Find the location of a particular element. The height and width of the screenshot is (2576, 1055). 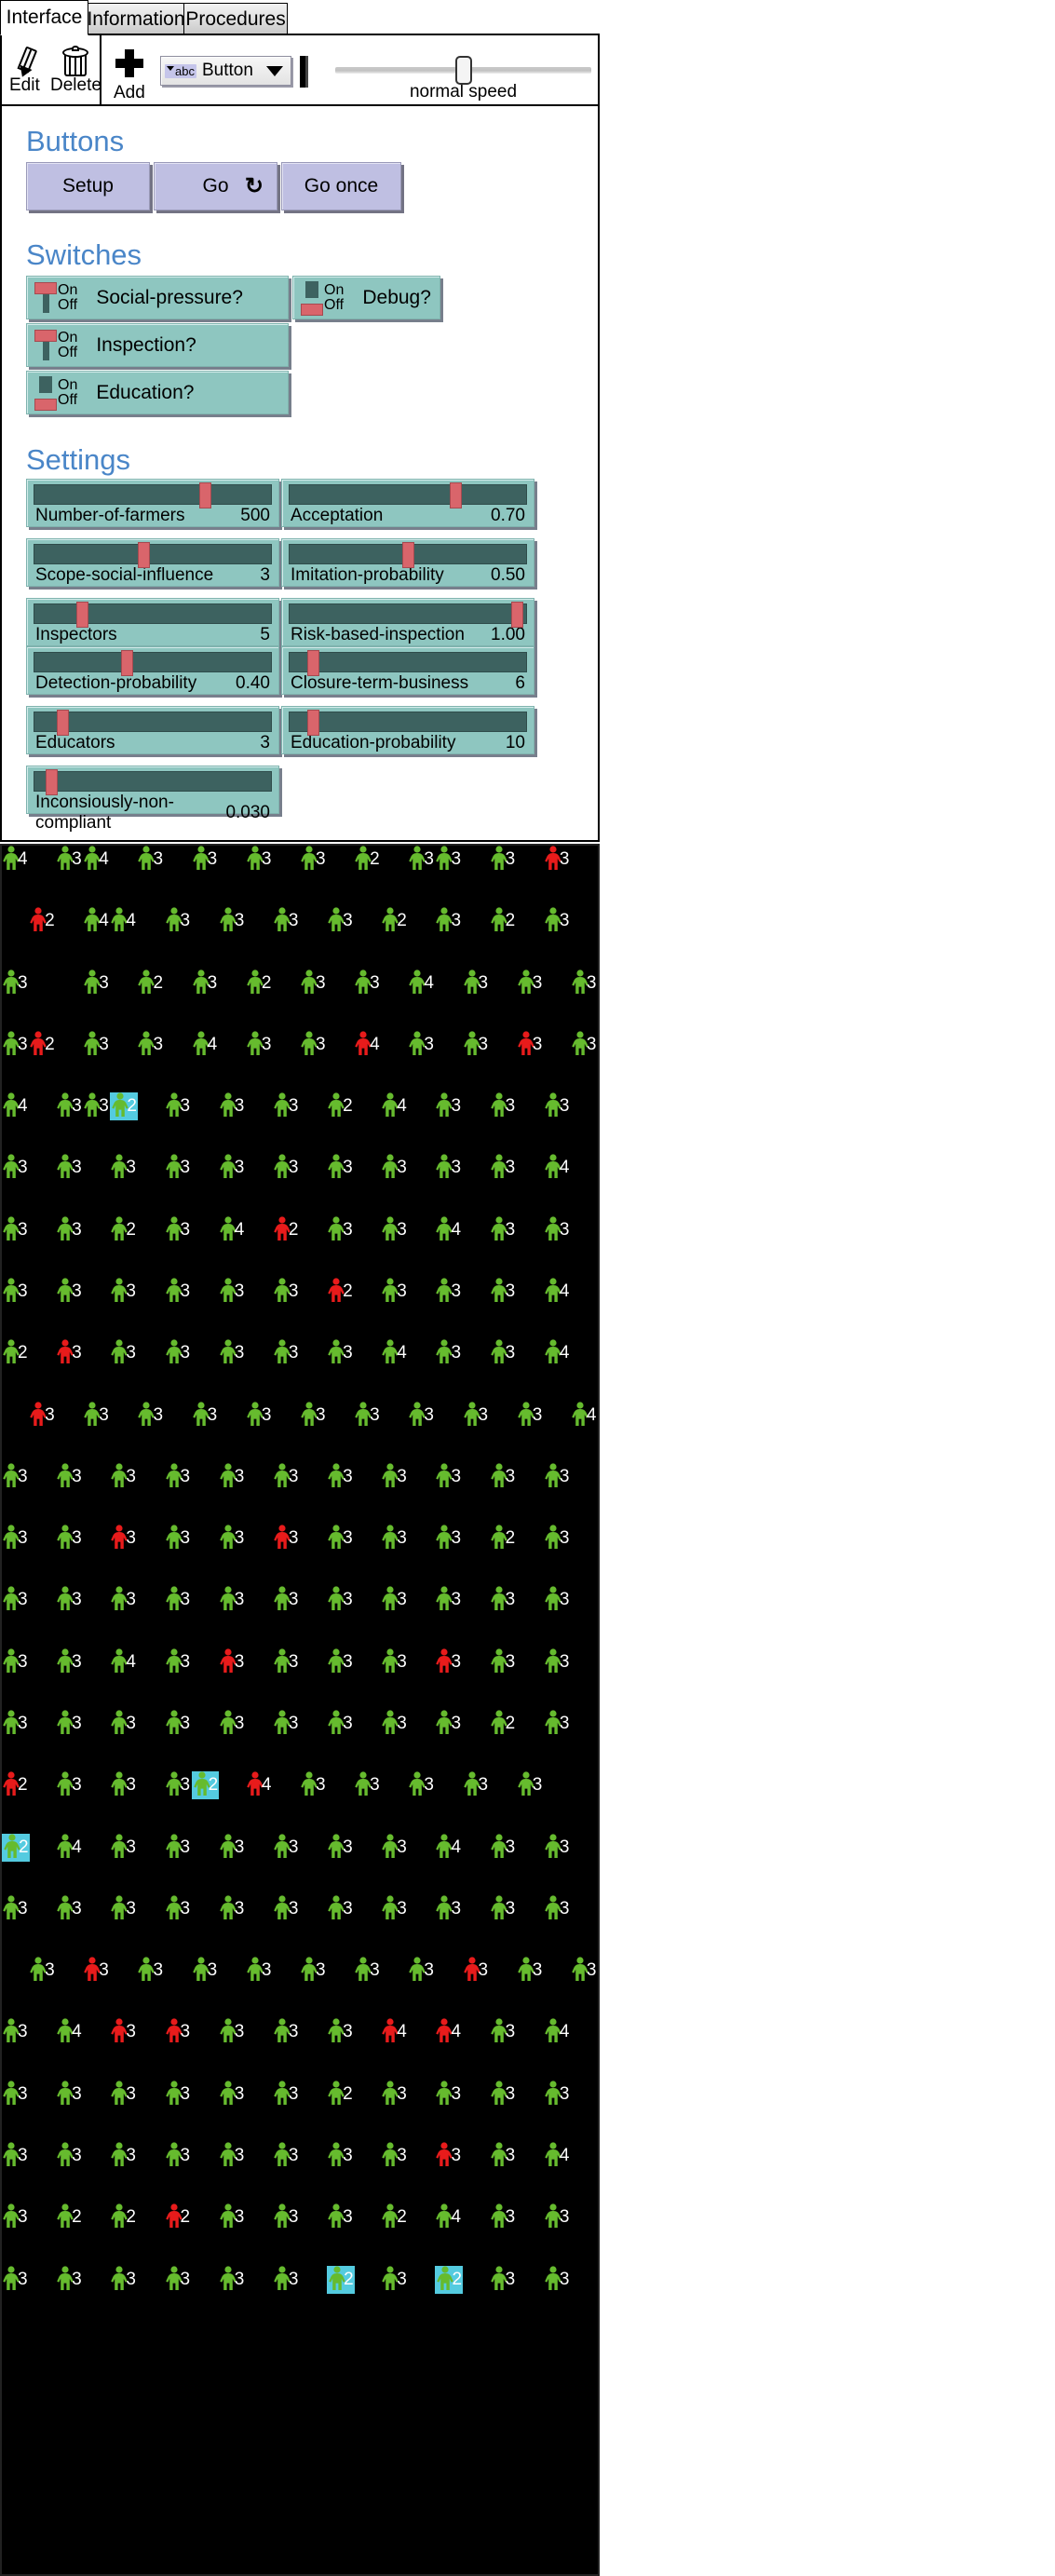

add-button: Add is located at coordinates (129, 75).